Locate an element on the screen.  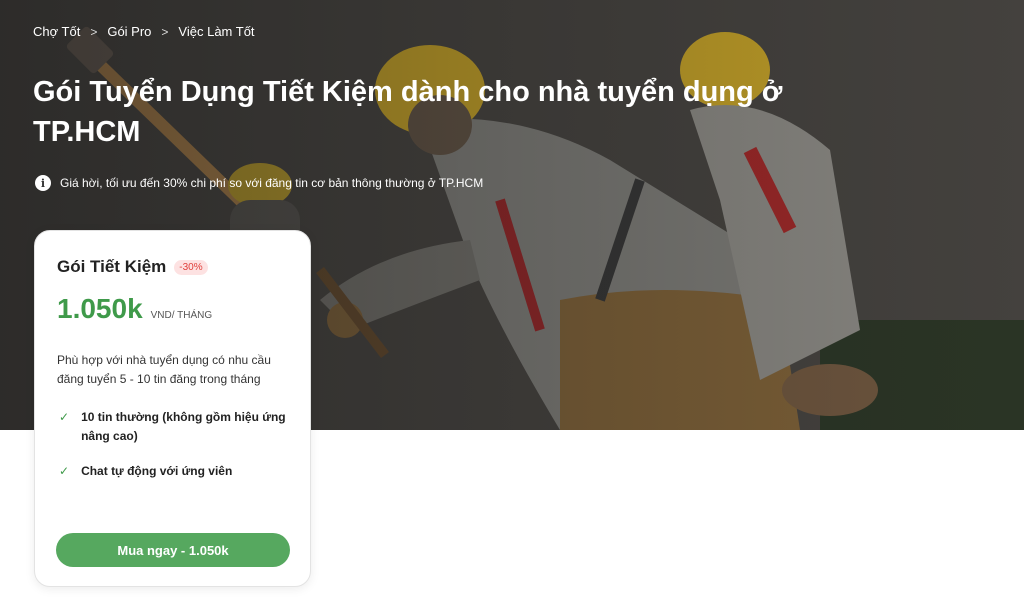
price-unit: VND/ THÁNG is located at coordinates (181, 315).